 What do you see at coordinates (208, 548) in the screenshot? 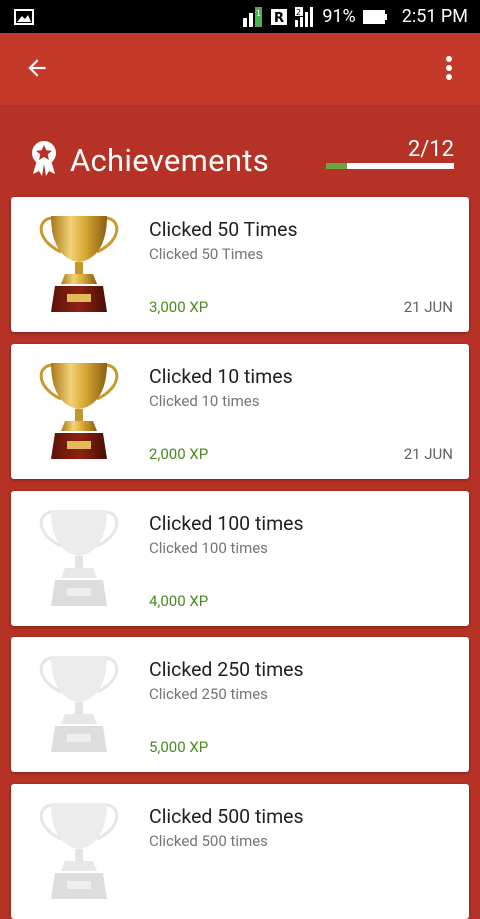
I see `achievement-description: Clicked 100 times` at bounding box center [208, 548].